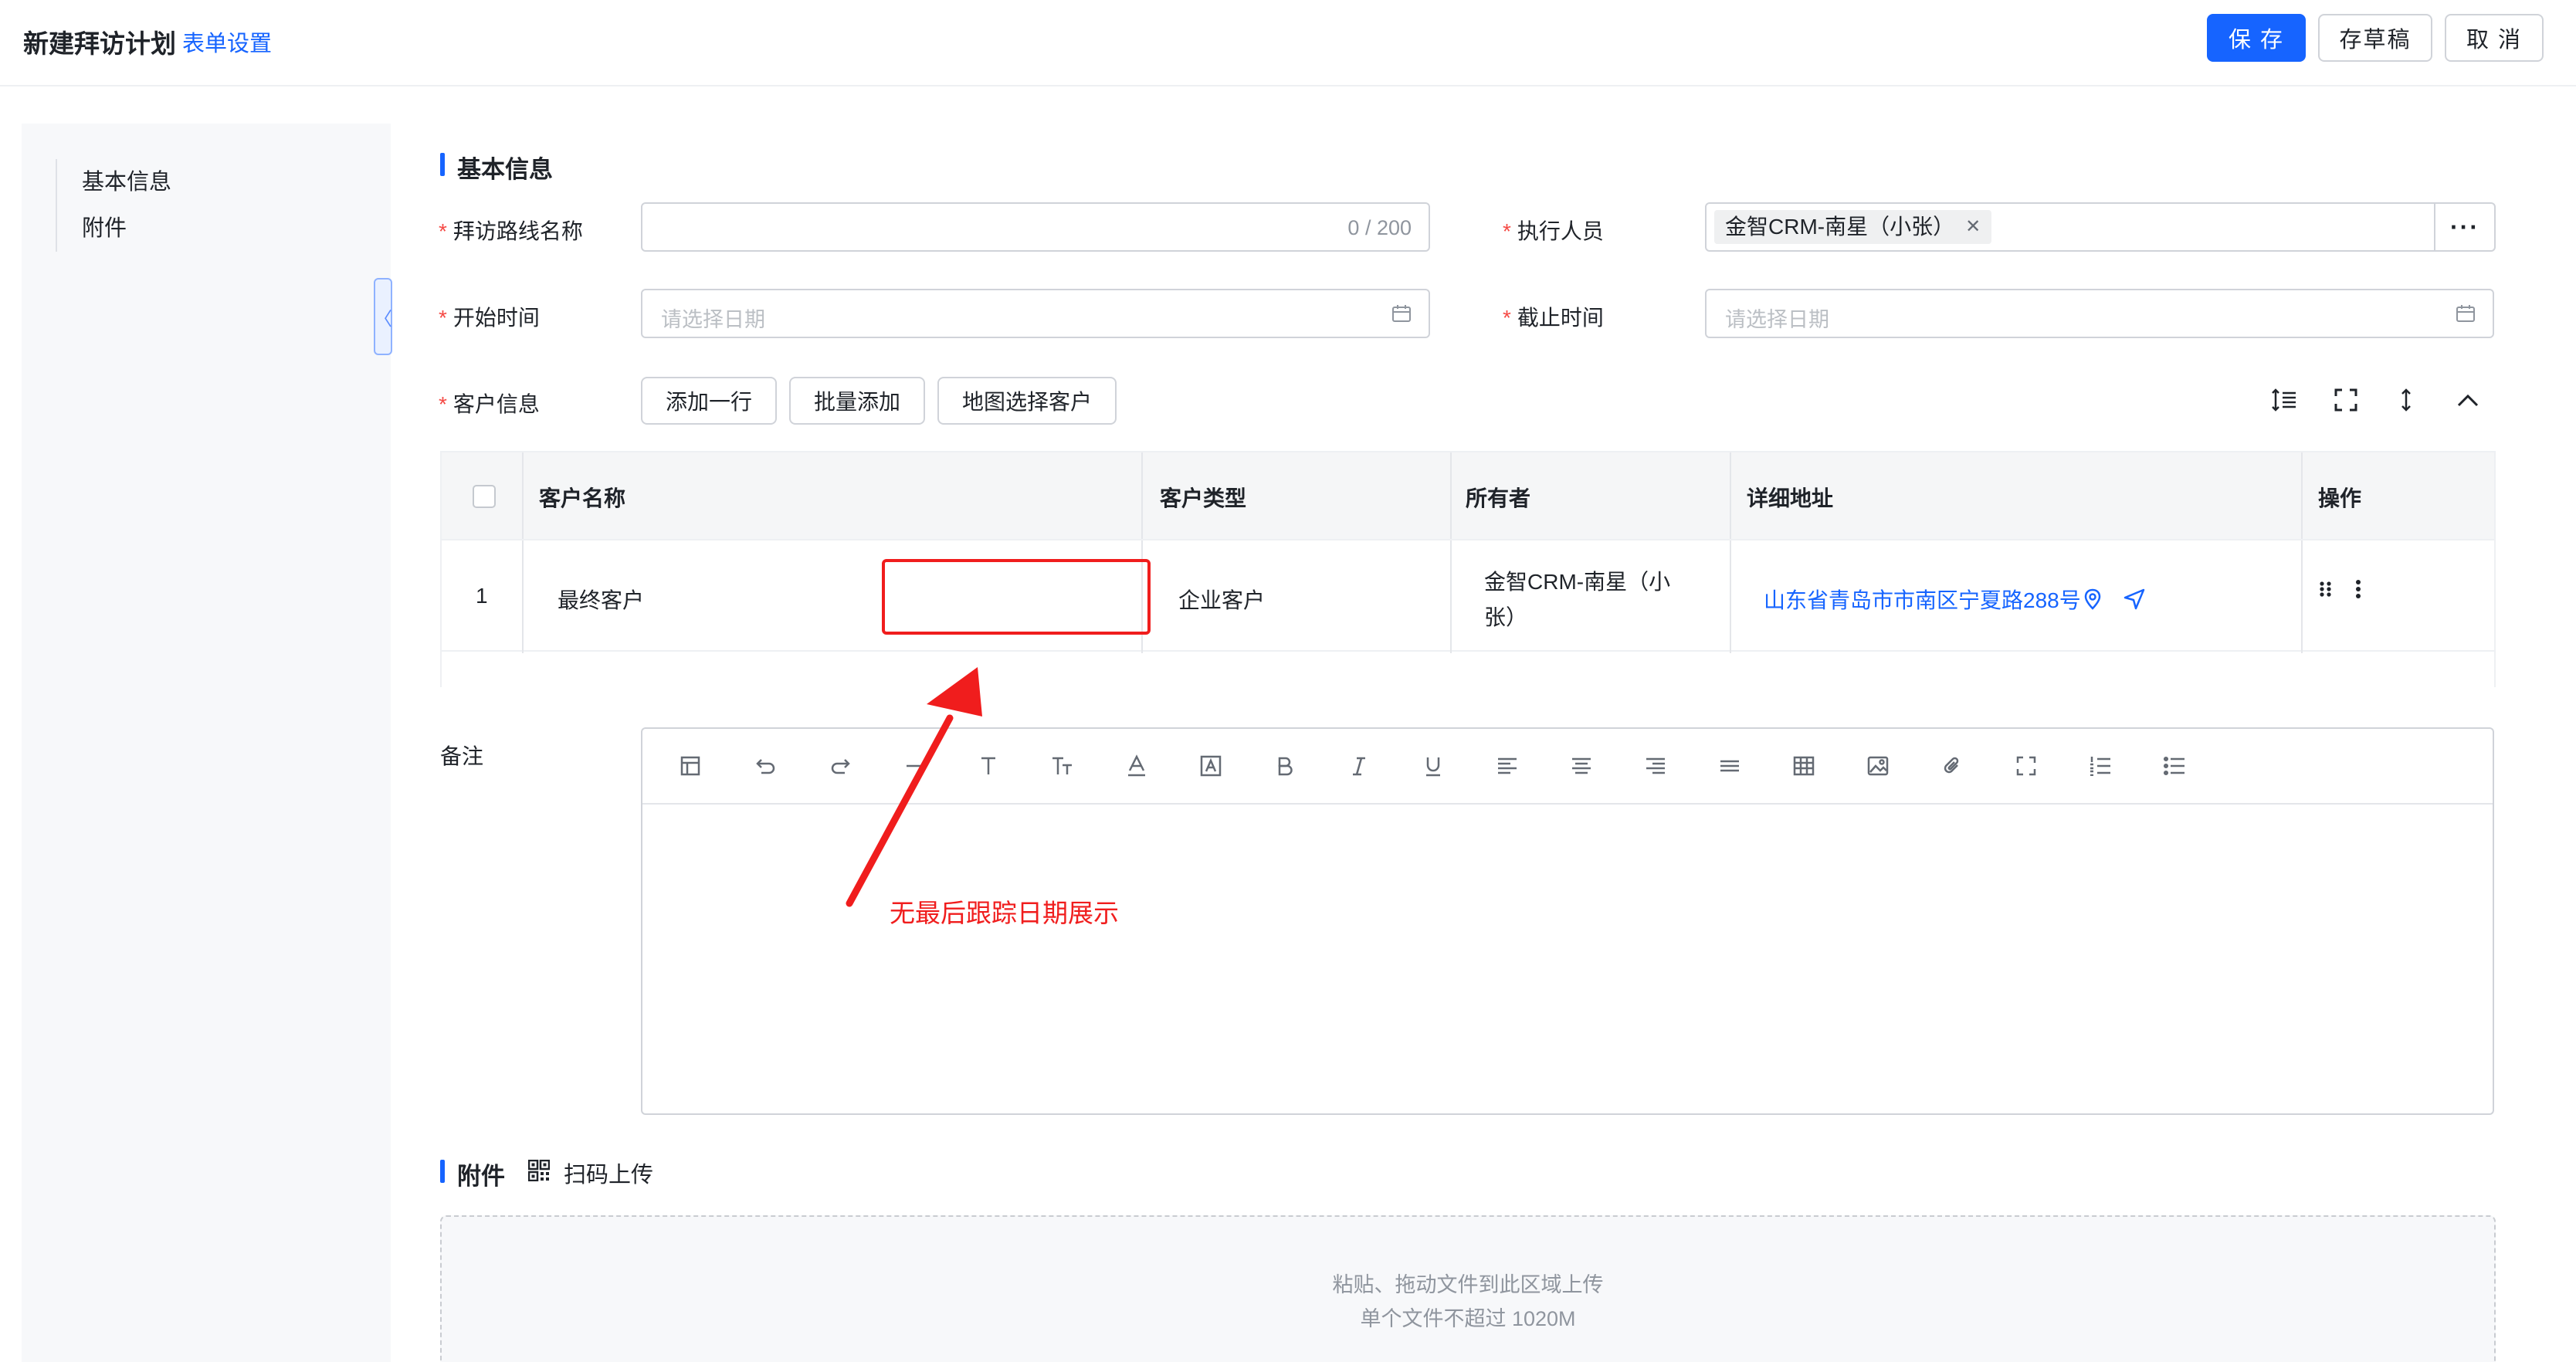  Describe the element at coordinates (472, 1174) in the screenshot. I see `section-title-attachments: 附件` at that location.